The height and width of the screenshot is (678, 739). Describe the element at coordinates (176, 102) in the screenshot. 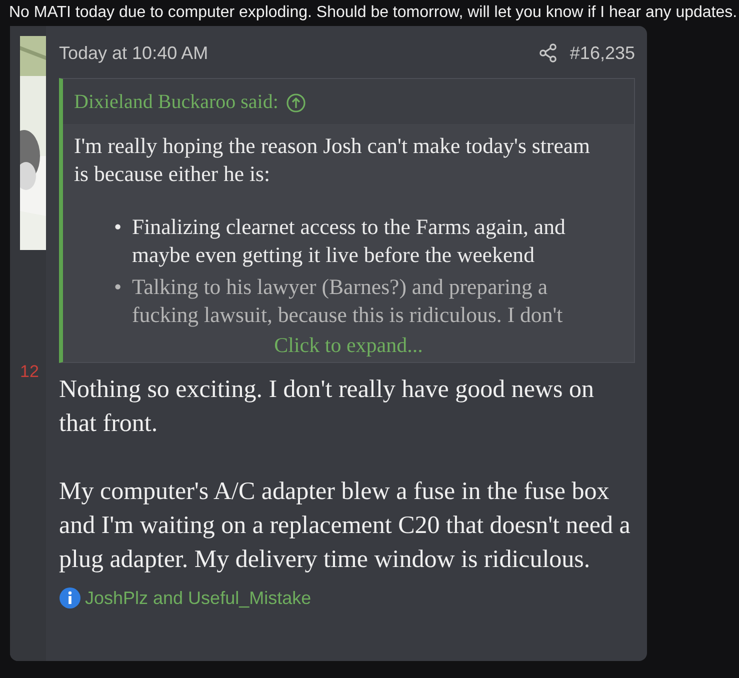

I see `quote-attribution: Dixieland Buckaroo said:` at that location.